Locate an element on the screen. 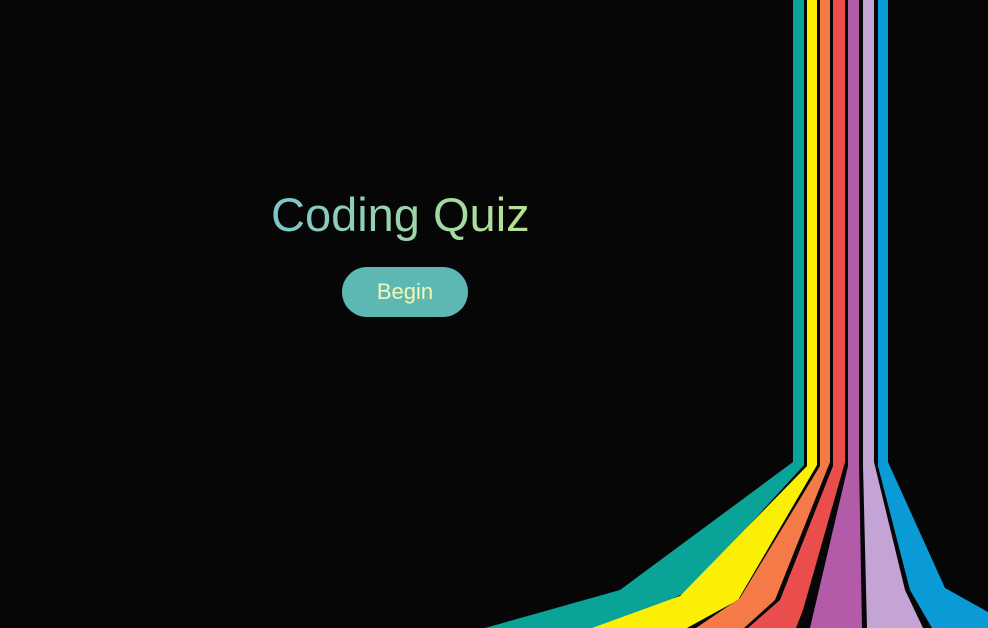 The width and height of the screenshot is (988, 628). begin-button: Begin is located at coordinates (405, 292).